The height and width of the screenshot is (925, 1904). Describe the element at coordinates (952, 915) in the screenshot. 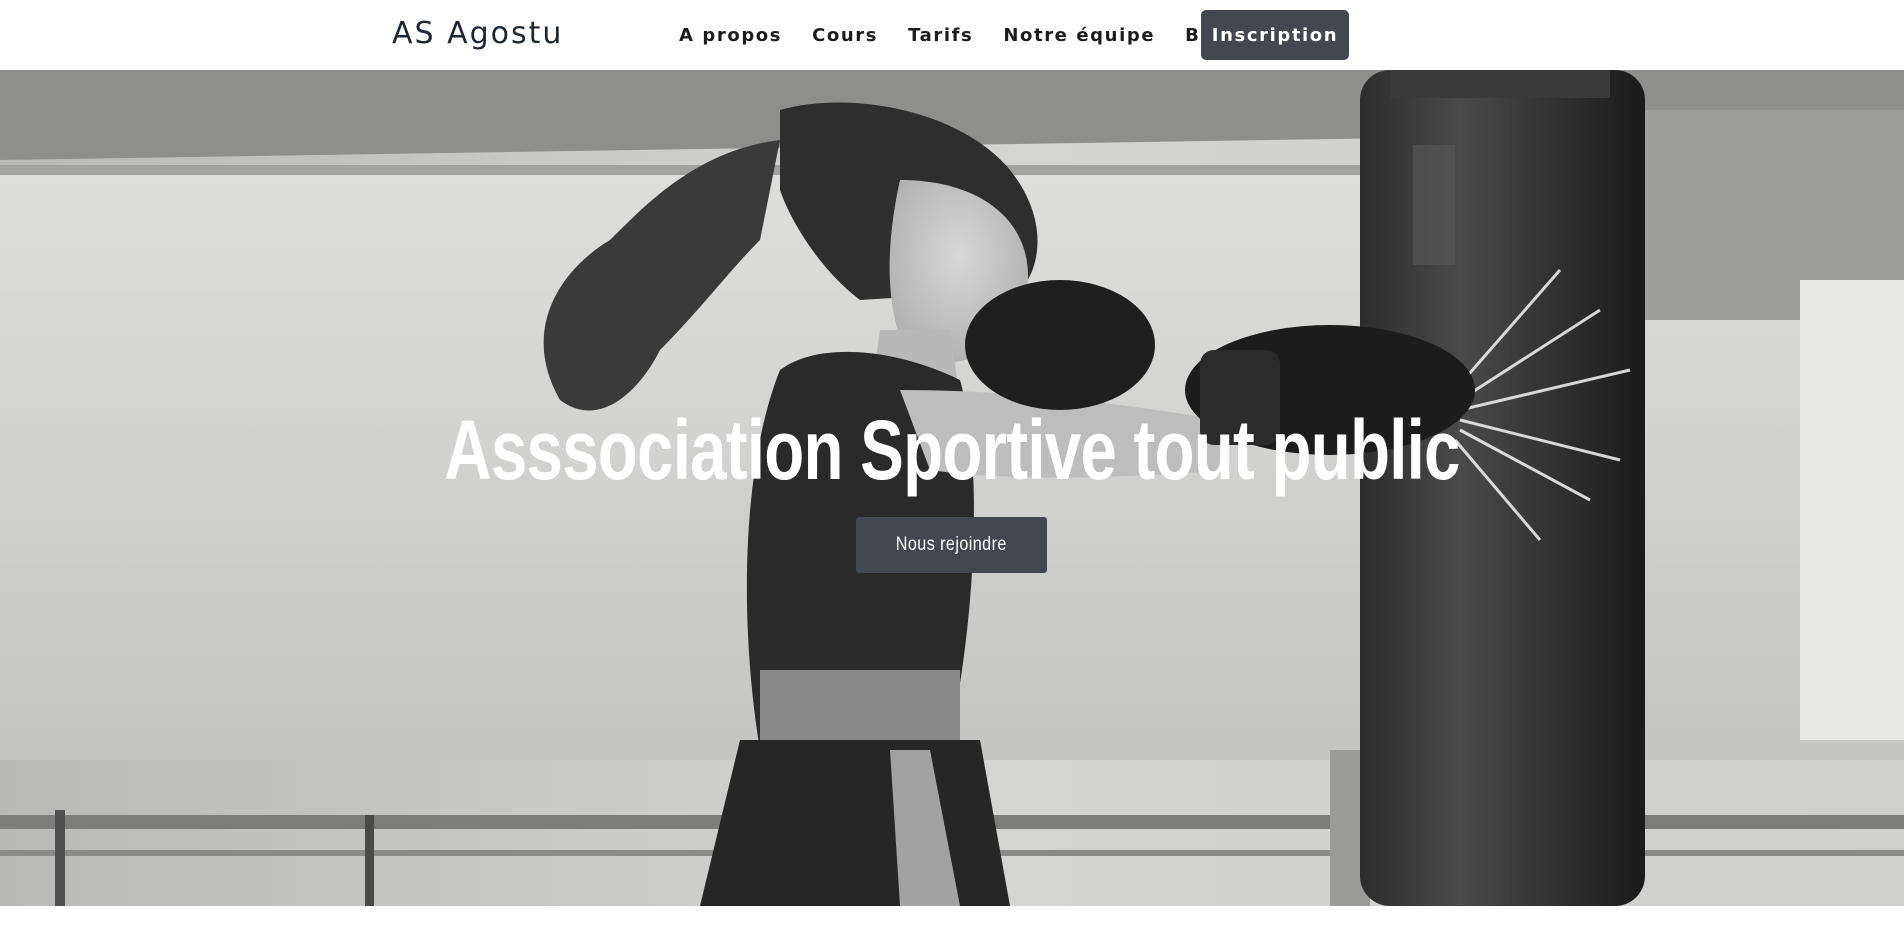

I see `page-below-hero` at that location.